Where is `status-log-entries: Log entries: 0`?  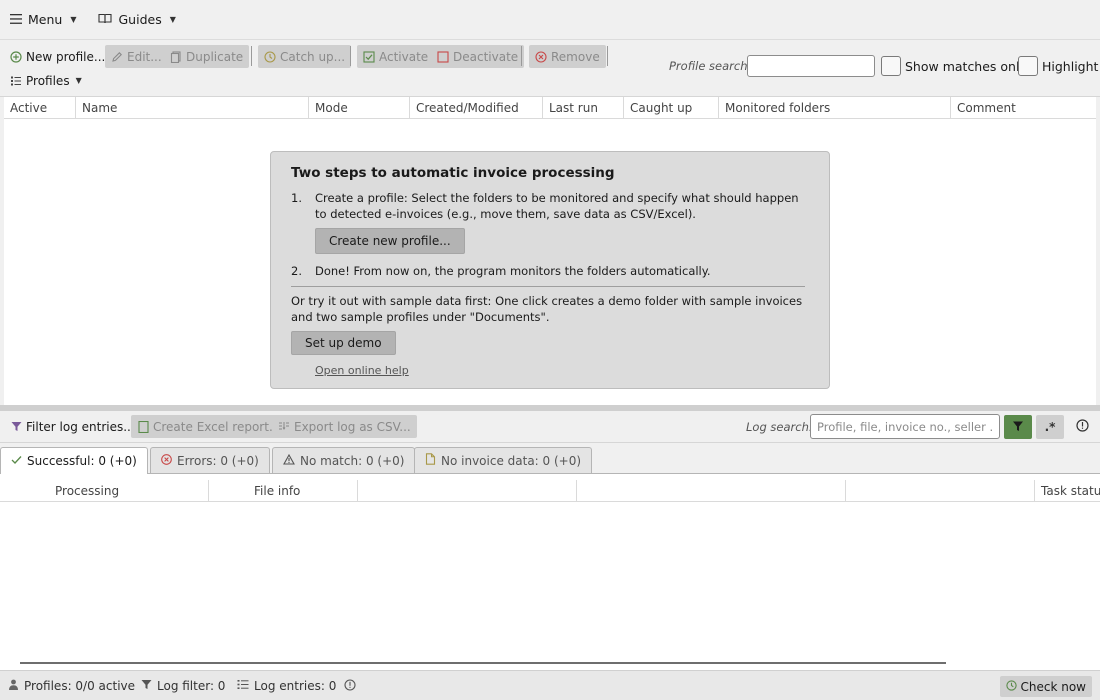 status-log-entries: Log entries: 0 is located at coordinates (286, 686).